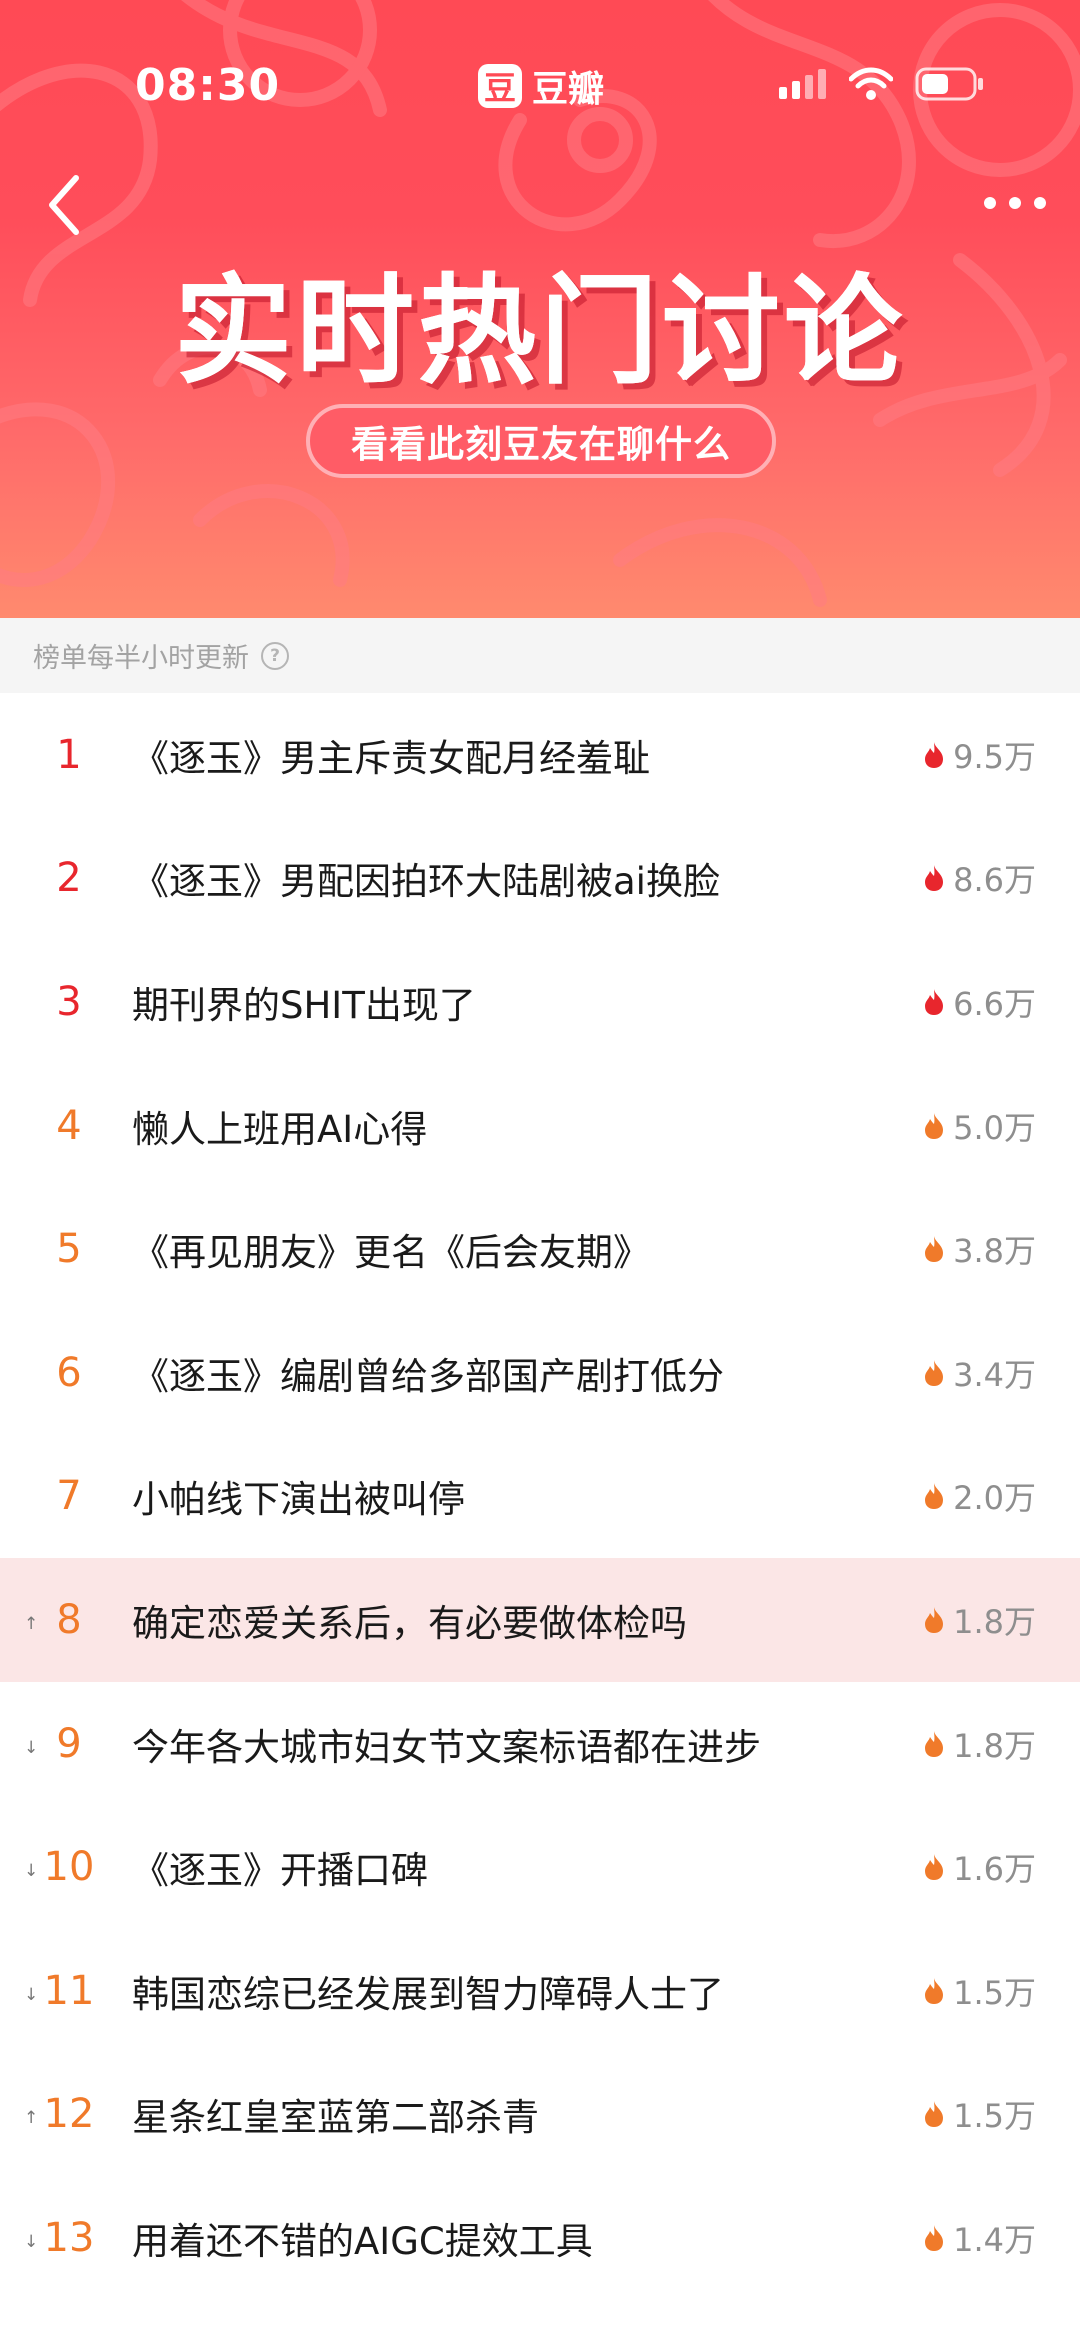  I want to click on list-item: 6 《逐玉》编剧曾给多部国产剧打低分 3.4万, so click(540, 1373).